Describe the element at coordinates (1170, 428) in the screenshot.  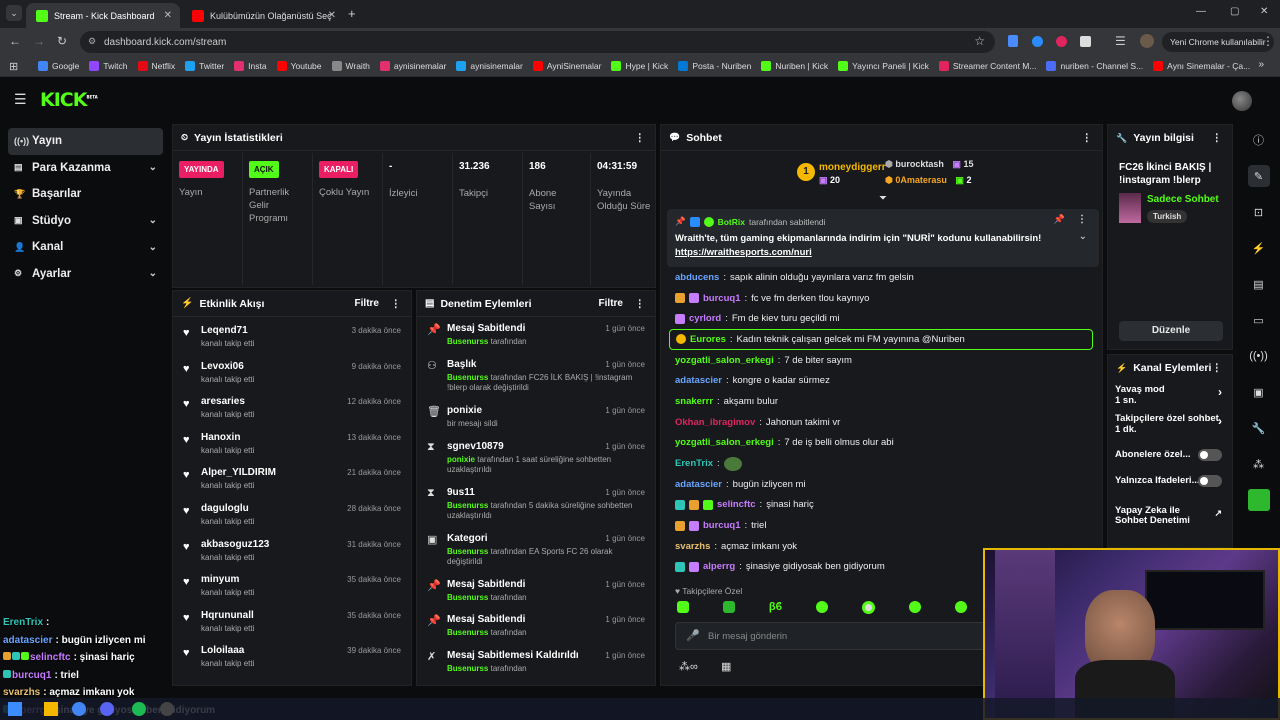
I see `channel-action-1: Takipçilere özel sohbet 1 dk. ›` at that location.